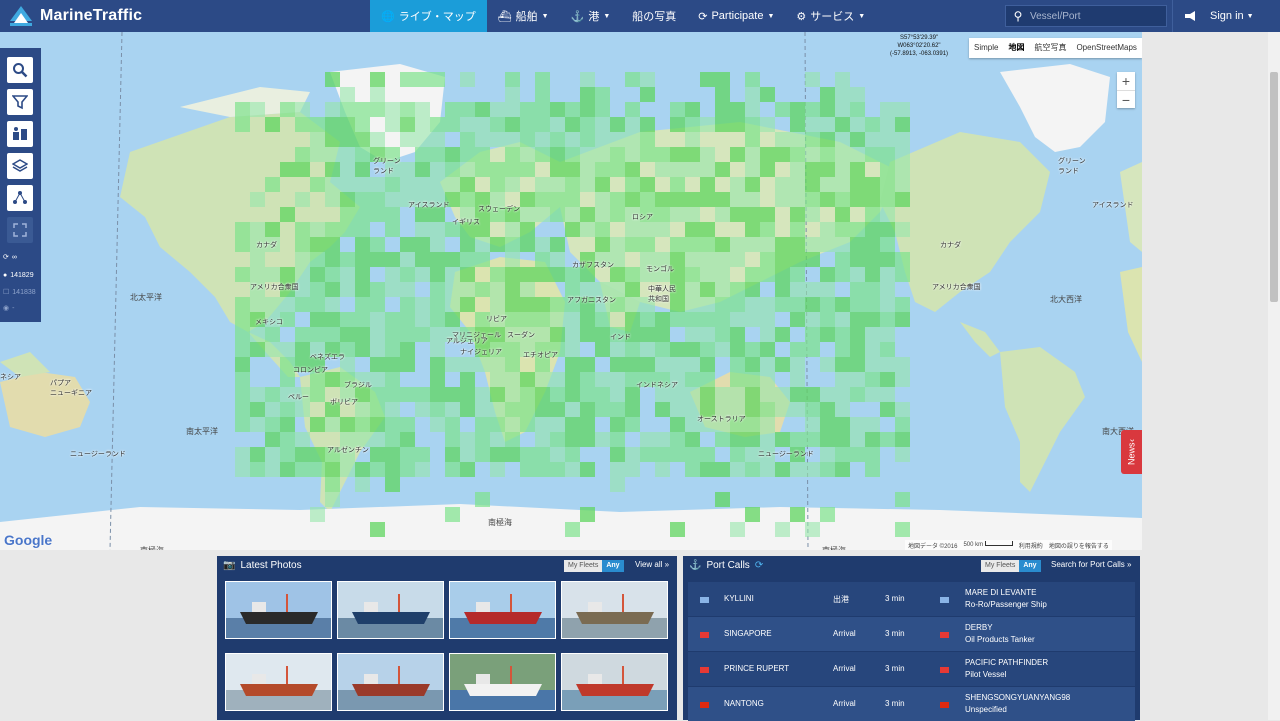  What do you see at coordinates (1000, 566) in the screenshot?
I see `ports-my-fleets-toggle: My Fleets` at bounding box center [1000, 566].